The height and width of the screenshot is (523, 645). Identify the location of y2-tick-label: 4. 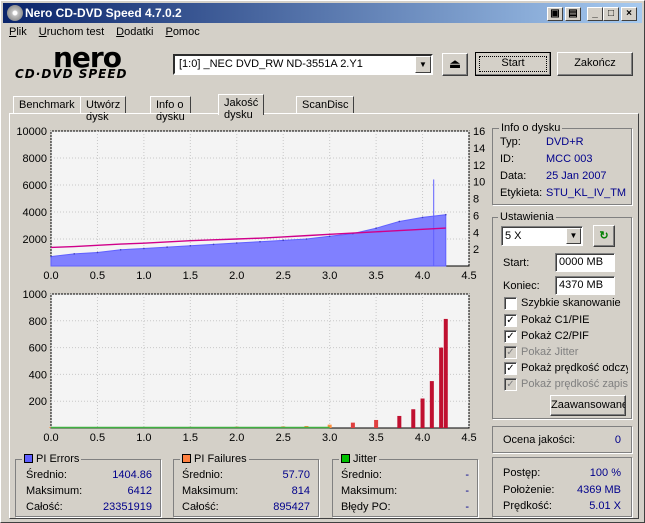
(476, 233).